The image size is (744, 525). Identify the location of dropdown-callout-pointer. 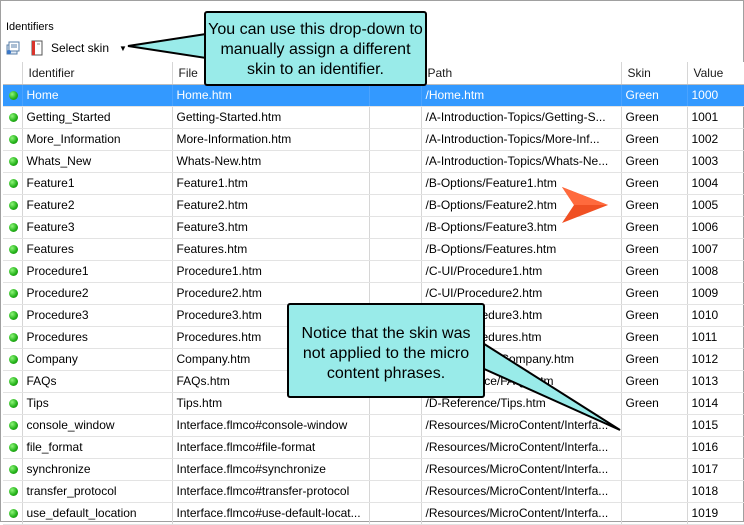
(167, 46).